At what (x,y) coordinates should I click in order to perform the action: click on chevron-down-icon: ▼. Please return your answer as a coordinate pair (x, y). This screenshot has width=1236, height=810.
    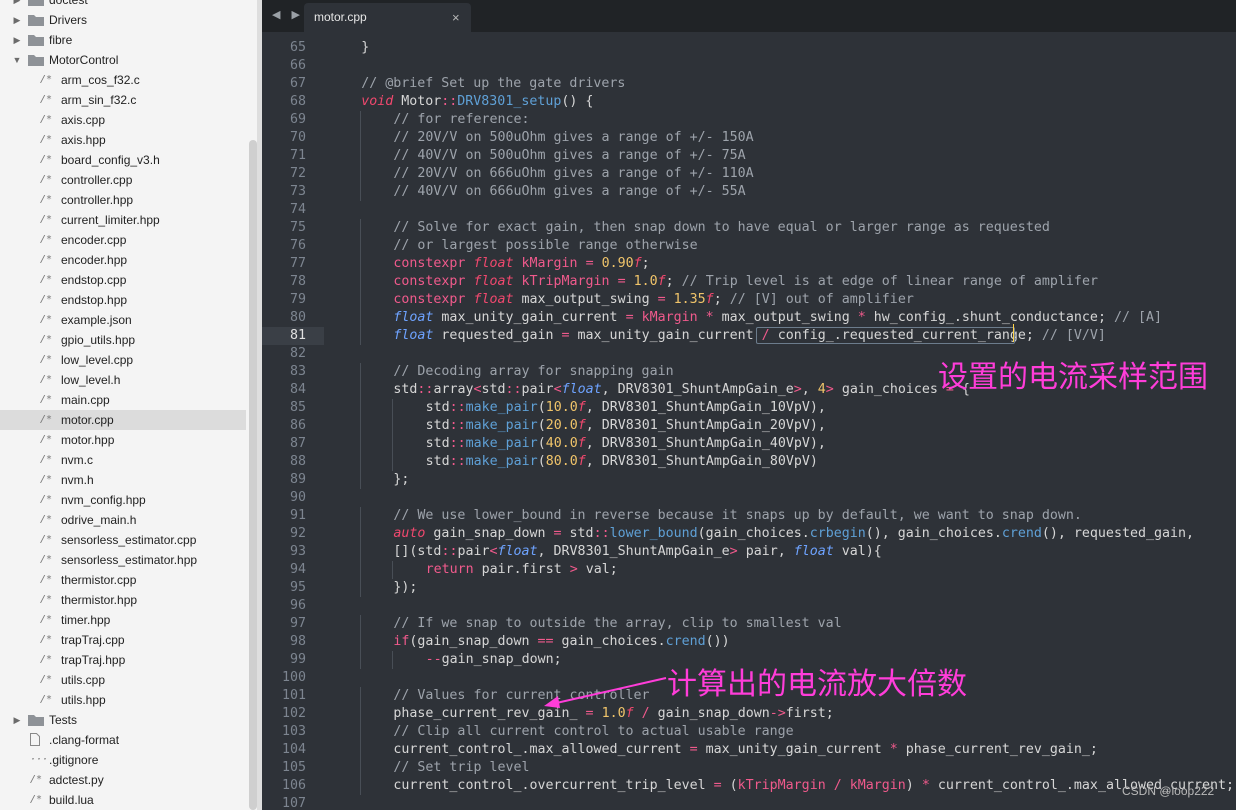
    Looking at the image, I should click on (17, 60).